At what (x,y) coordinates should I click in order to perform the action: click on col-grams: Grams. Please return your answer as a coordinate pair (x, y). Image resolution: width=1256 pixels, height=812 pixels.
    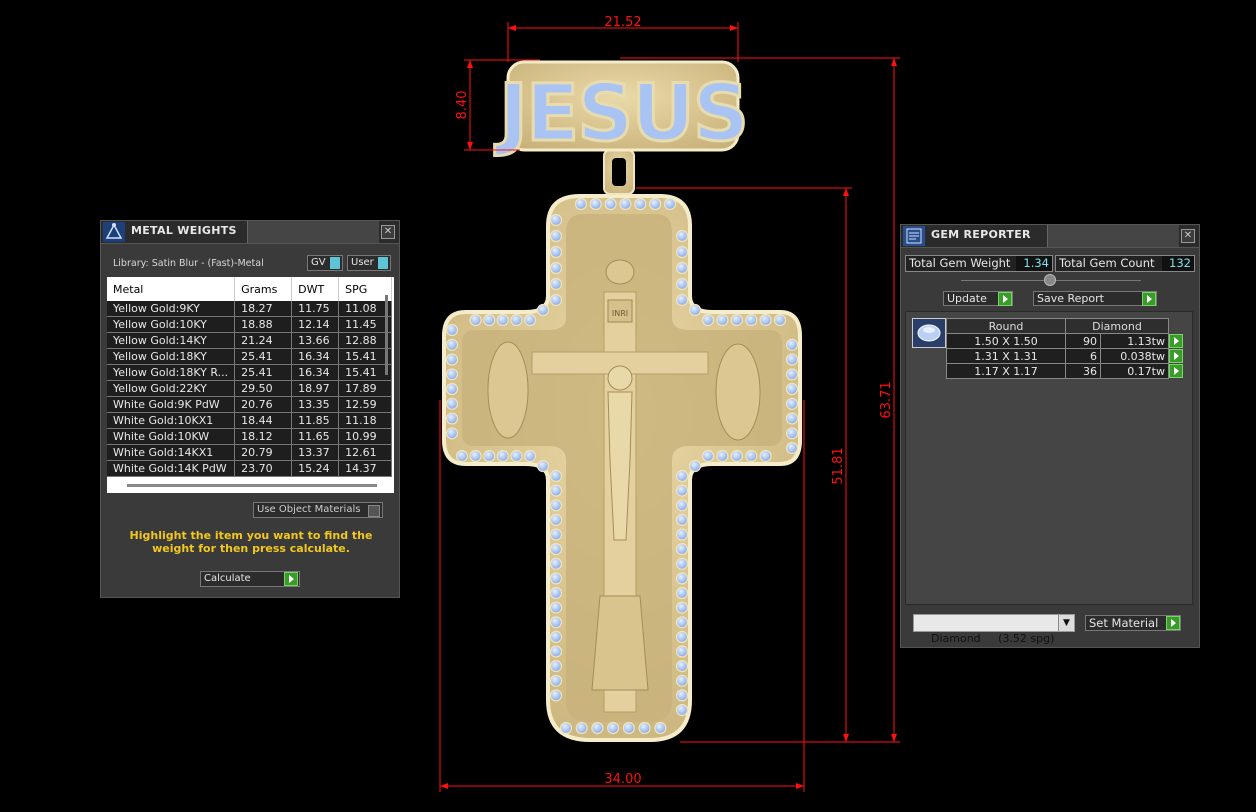
    Looking at the image, I should click on (263, 289).